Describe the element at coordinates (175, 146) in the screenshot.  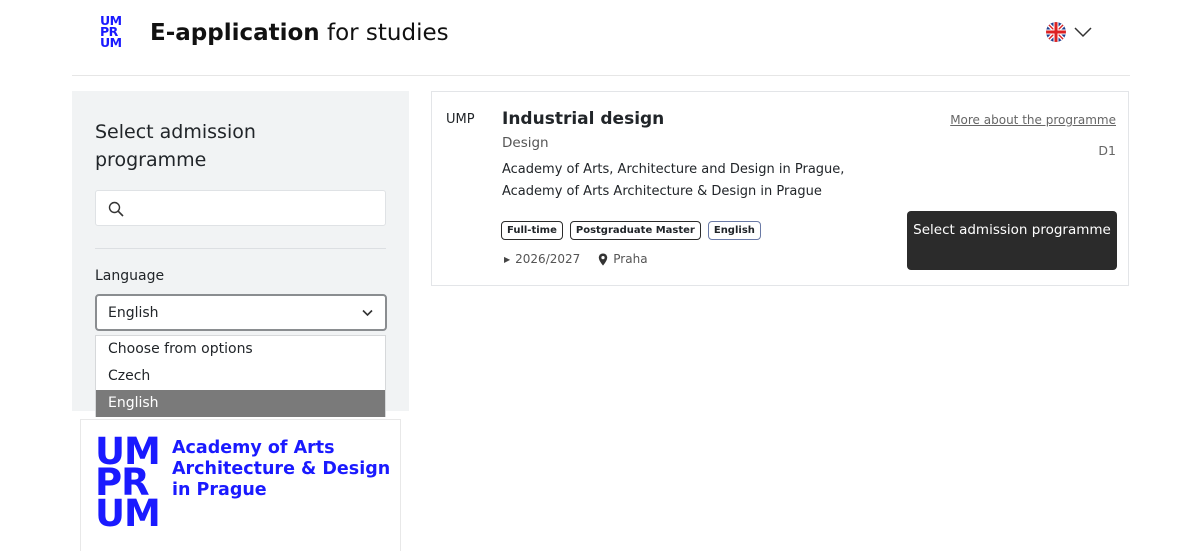
I see `sidebar-title: Select admission programme` at that location.